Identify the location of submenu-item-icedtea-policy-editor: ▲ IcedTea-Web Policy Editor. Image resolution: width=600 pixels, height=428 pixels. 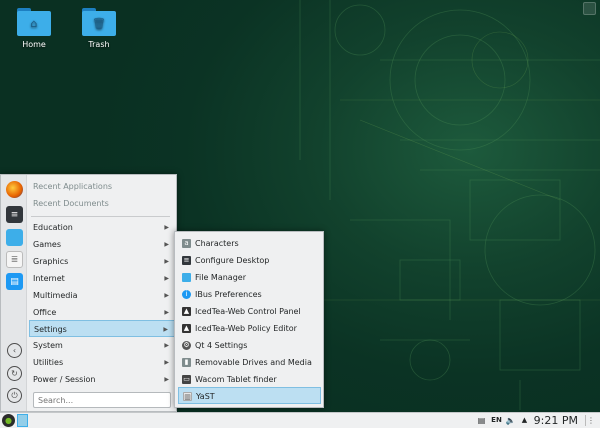
(249, 328).